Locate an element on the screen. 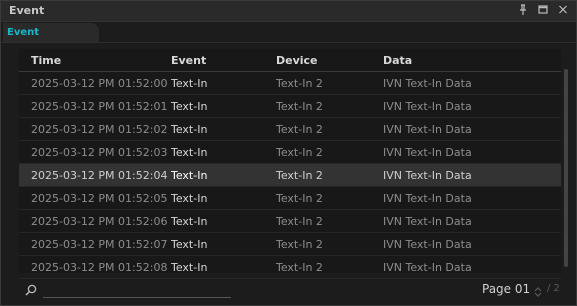 This screenshot has width=577, height=306. column-header-time: Time is located at coordinates (46, 60).